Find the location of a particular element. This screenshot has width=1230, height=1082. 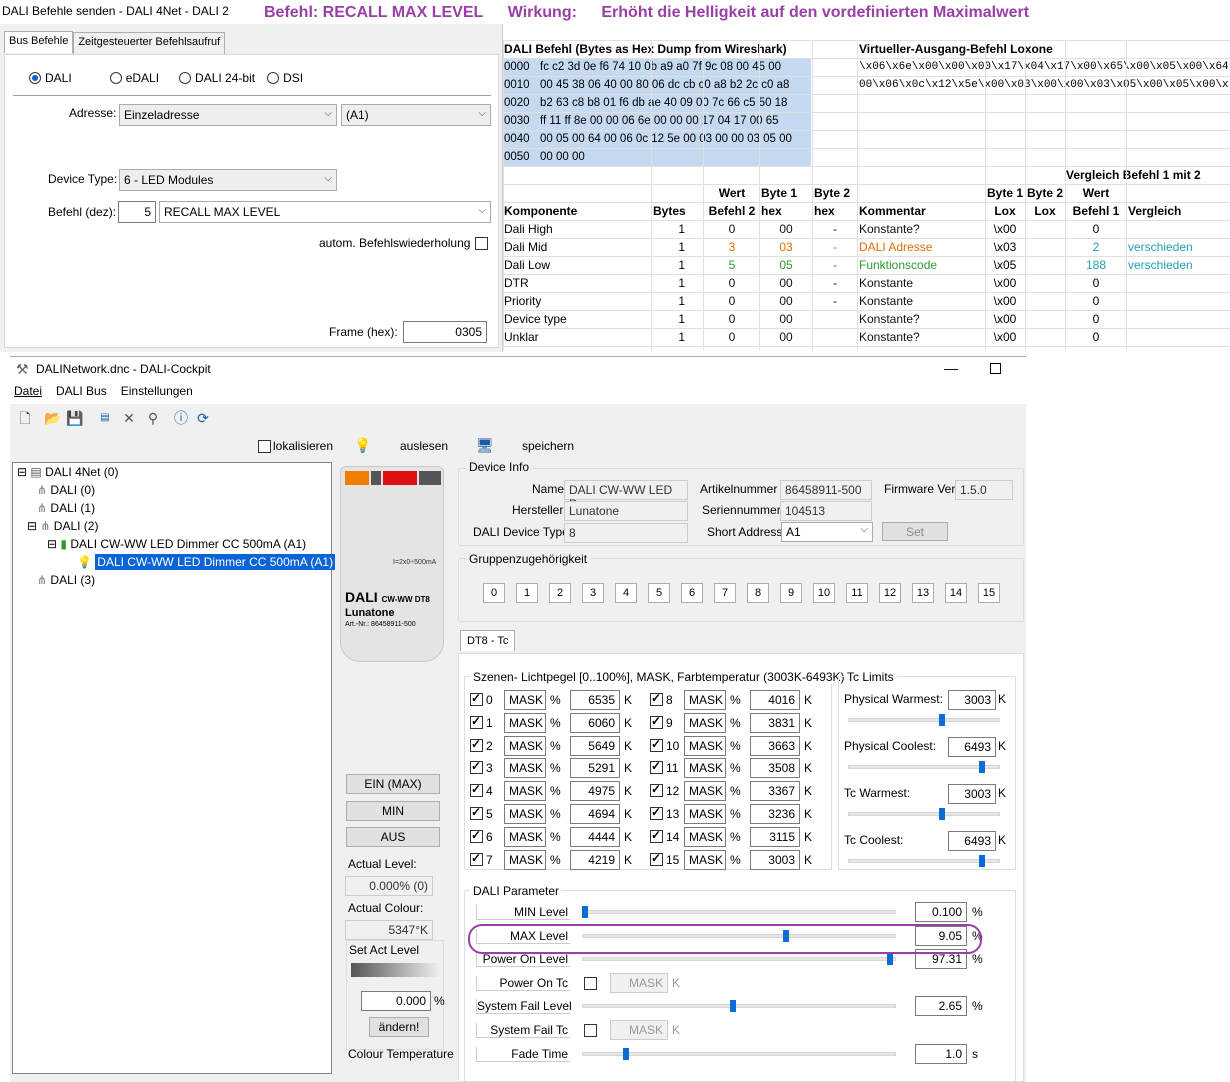

radio-edali: eDALI is located at coordinates (134, 78).